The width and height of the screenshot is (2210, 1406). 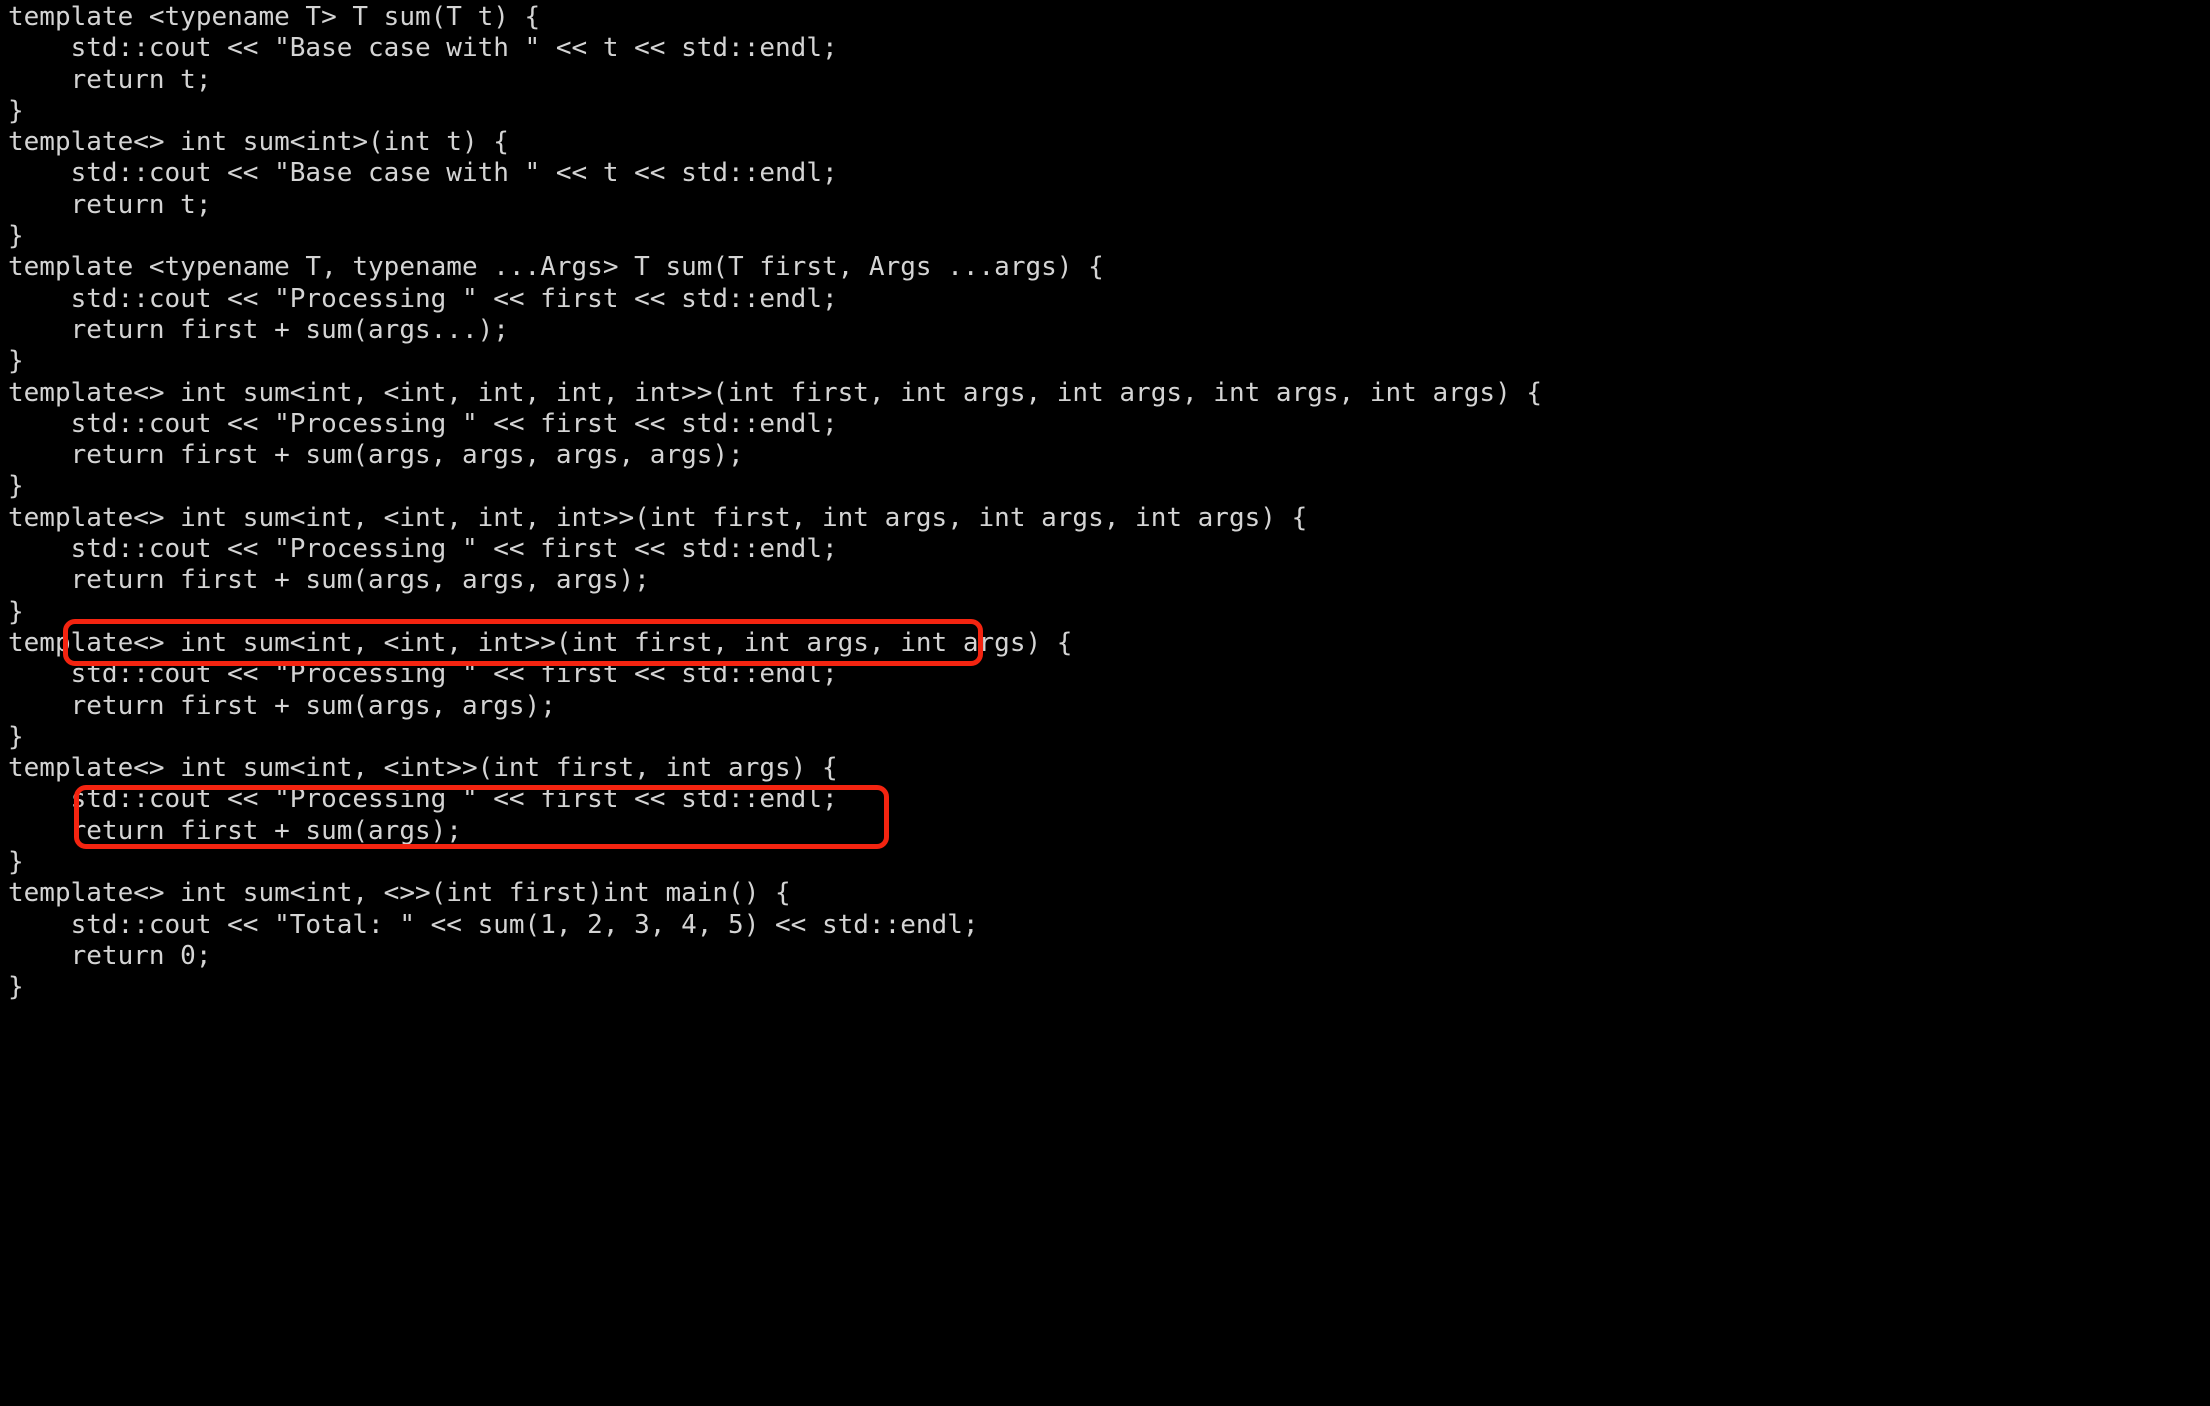 What do you see at coordinates (274, 17) in the screenshot?
I see `code-line: template <typename T> T sum(T t) {` at bounding box center [274, 17].